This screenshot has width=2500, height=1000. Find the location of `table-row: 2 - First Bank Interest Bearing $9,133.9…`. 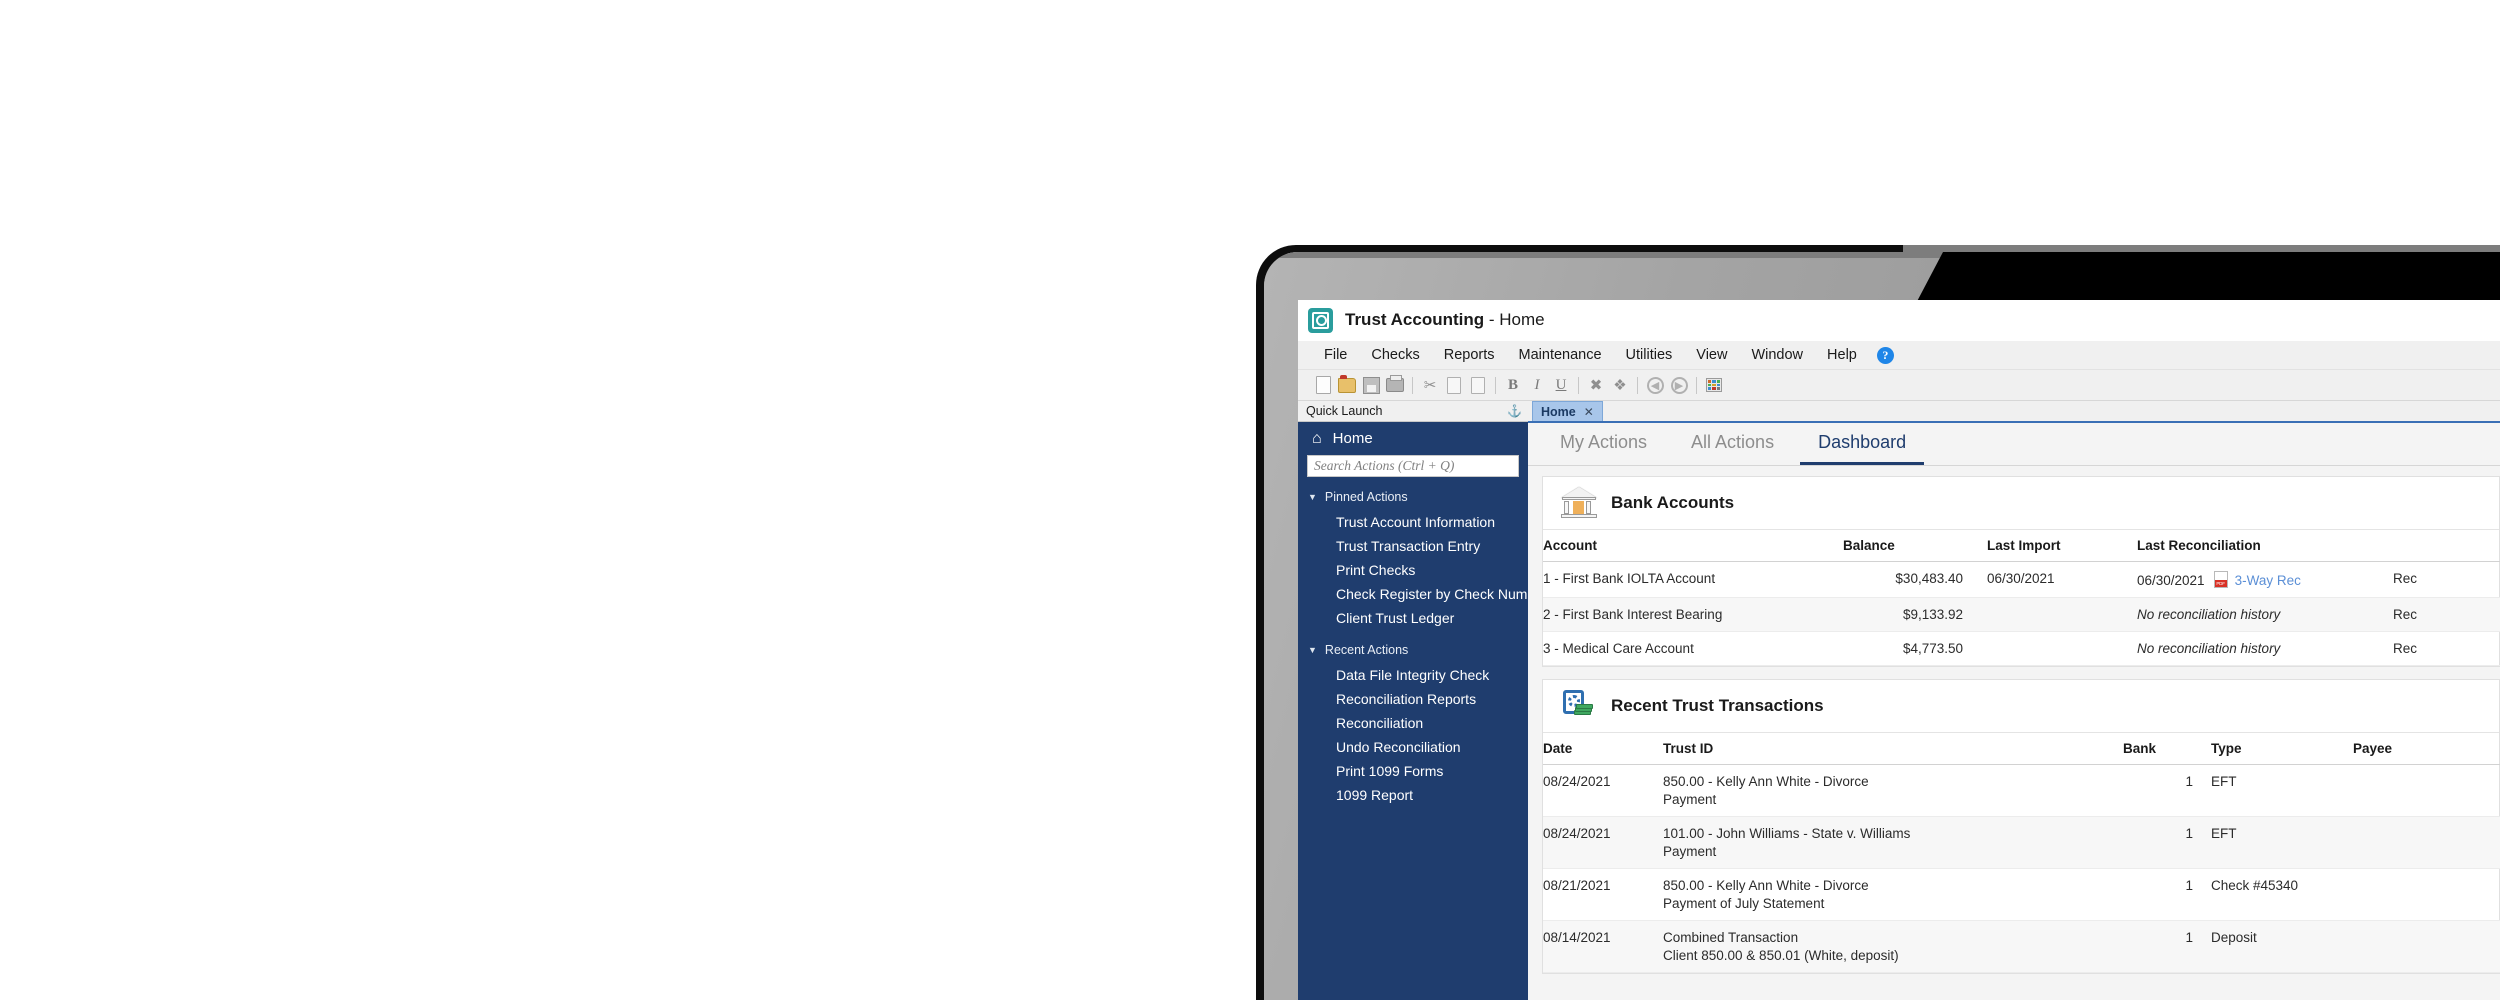

table-row: 2 - First Bank Interest Bearing $9,133.9… is located at coordinates (2021, 614).